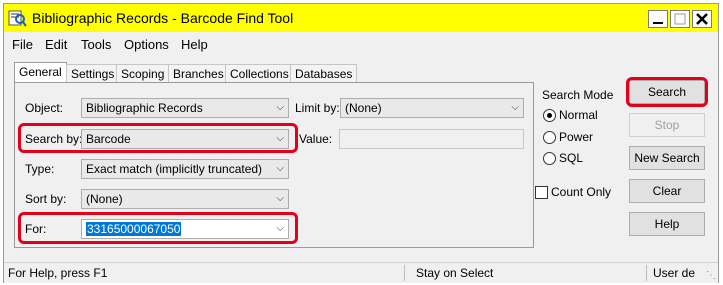 The width and height of the screenshot is (723, 285). I want to click on maximize-button, so click(680, 19).